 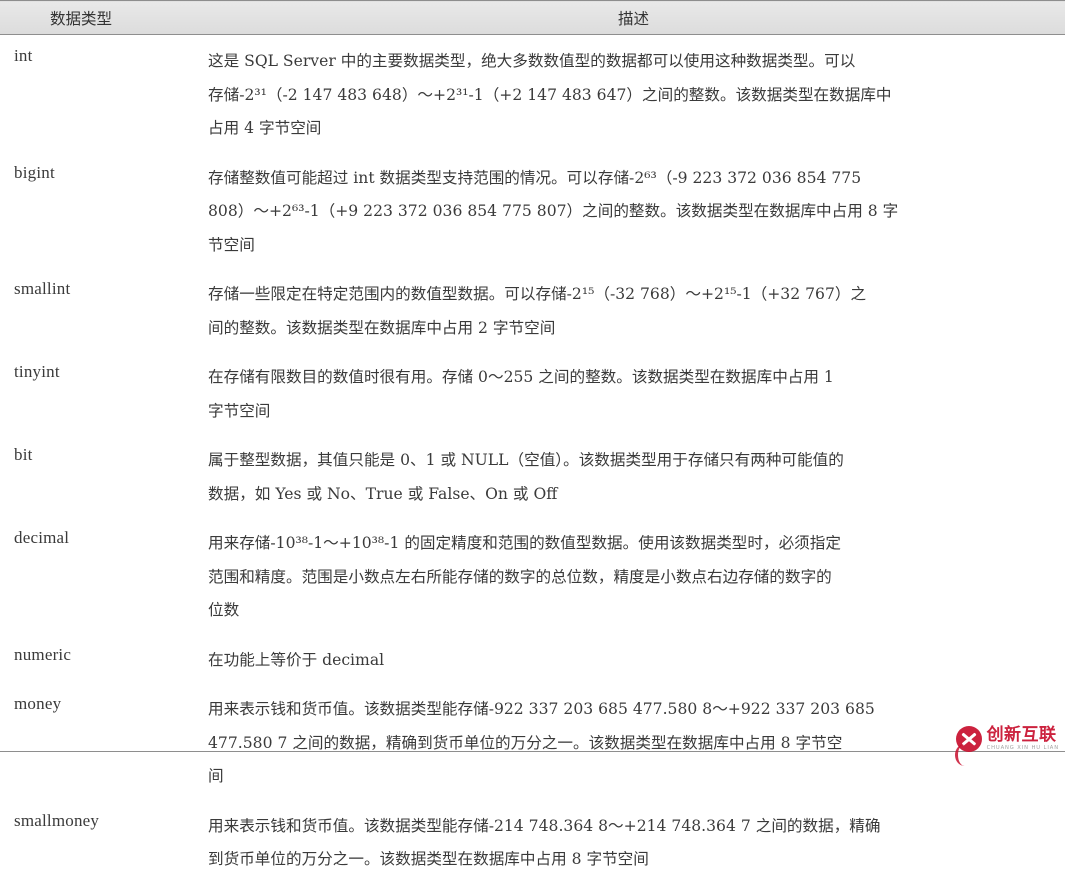 What do you see at coordinates (296, 659) in the screenshot?
I see `description-line: 在功能上等价于 decimal` at bounding box center [296, 659].